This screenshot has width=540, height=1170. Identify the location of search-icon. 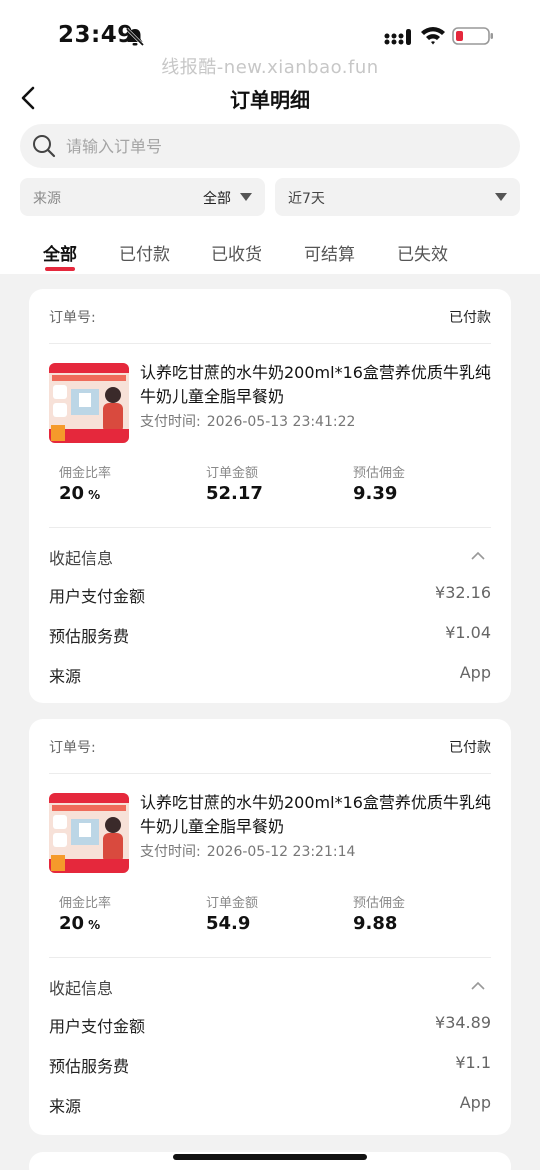
(44, 146).